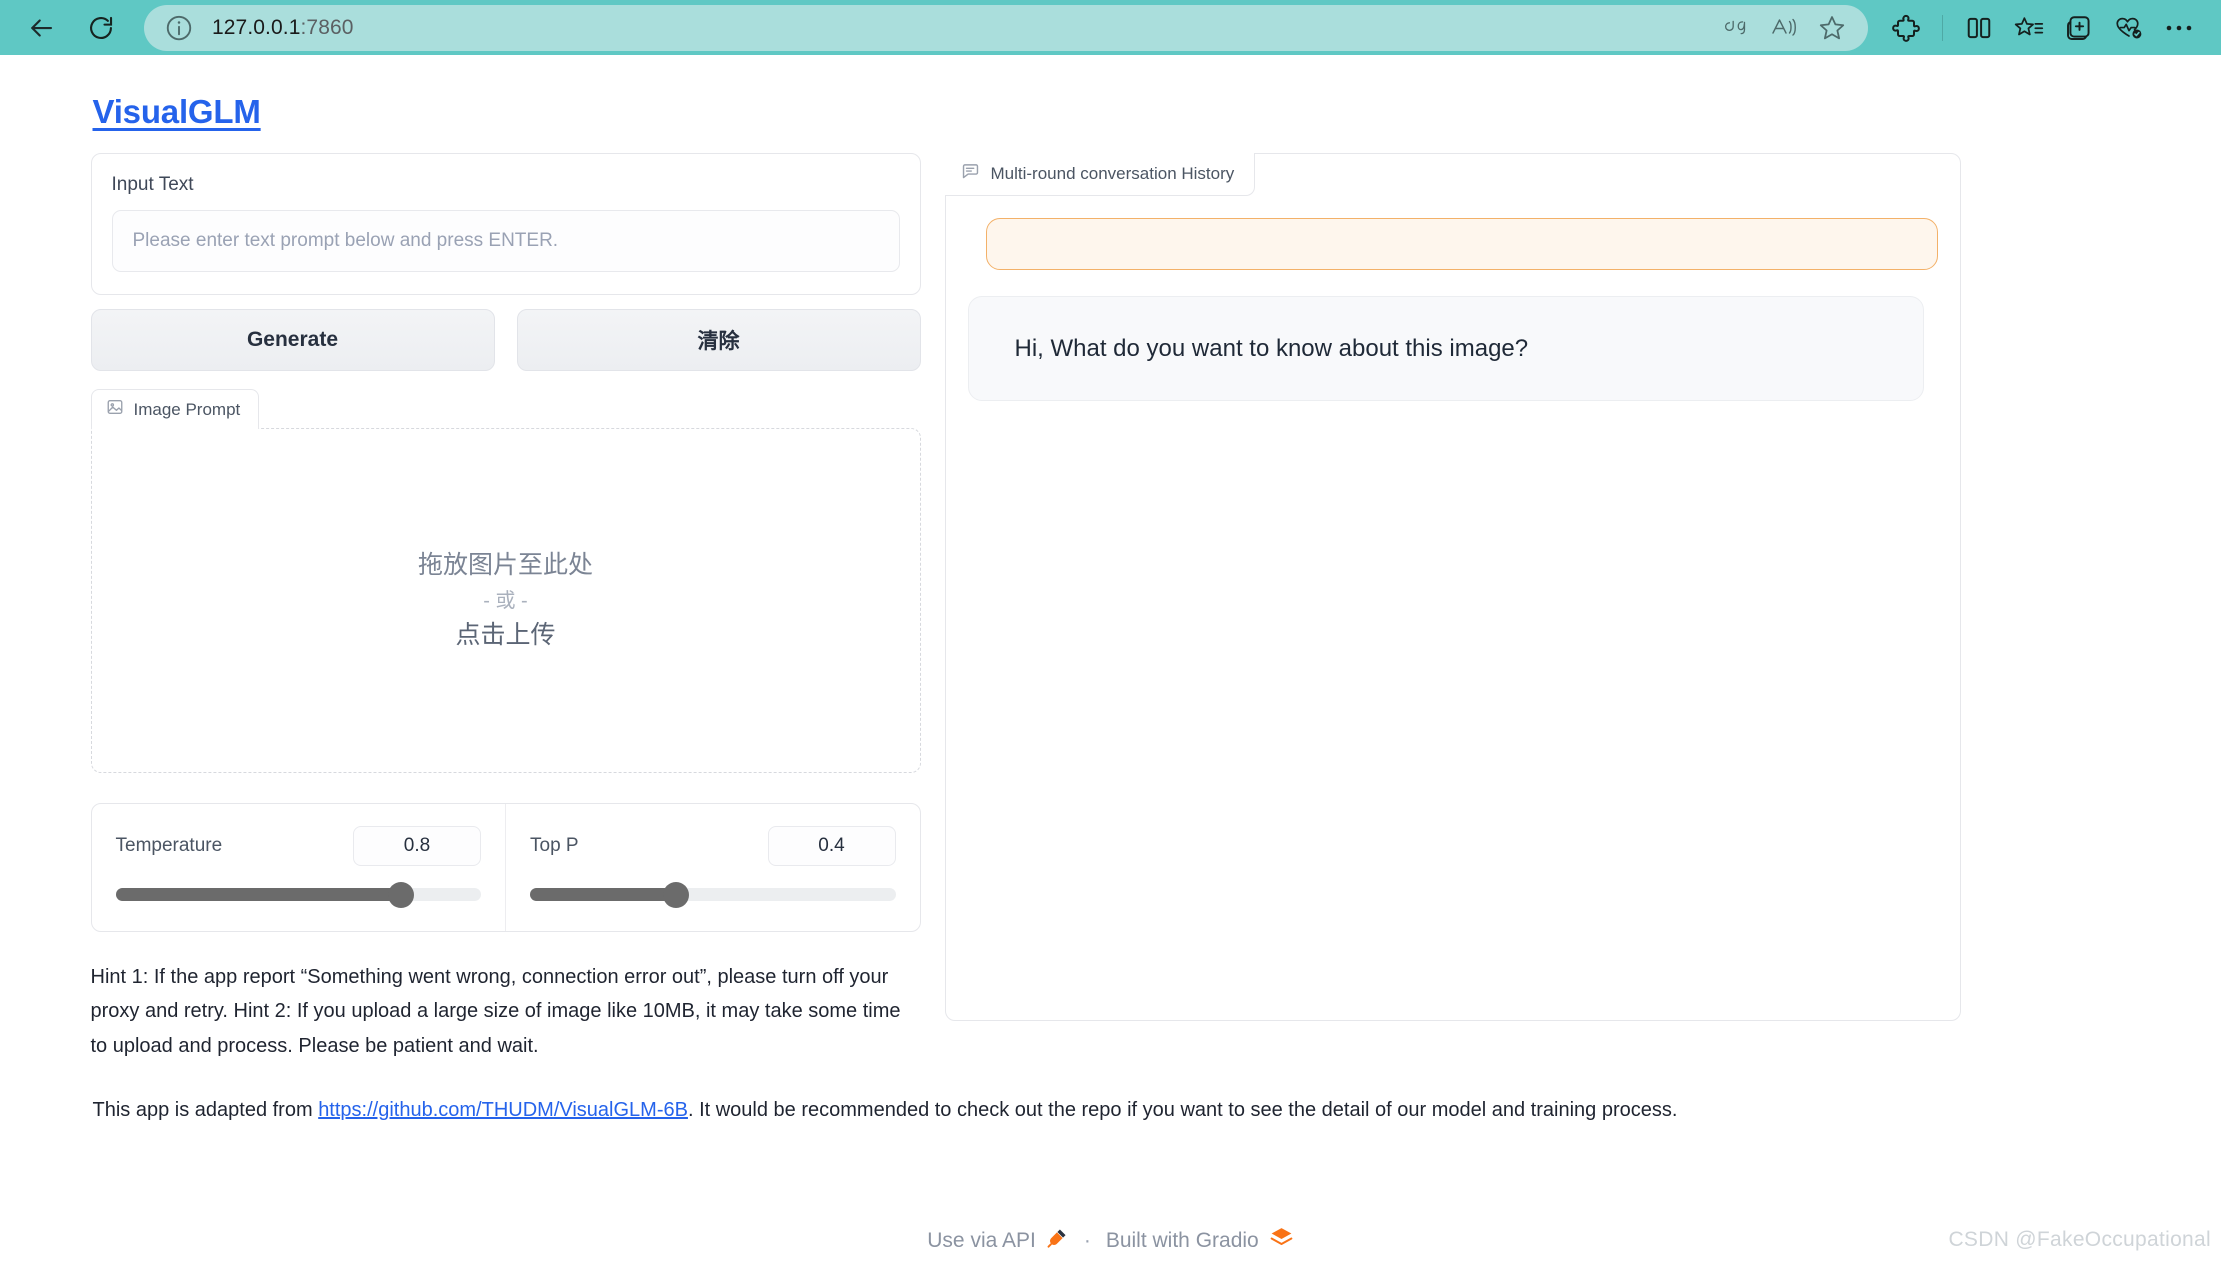 The height and width of the screenshot is (1264, 2221). What do you see at coordinates (713, 894) in the screenshot?
I see `topp-slider` at bounding box center [713, 894].